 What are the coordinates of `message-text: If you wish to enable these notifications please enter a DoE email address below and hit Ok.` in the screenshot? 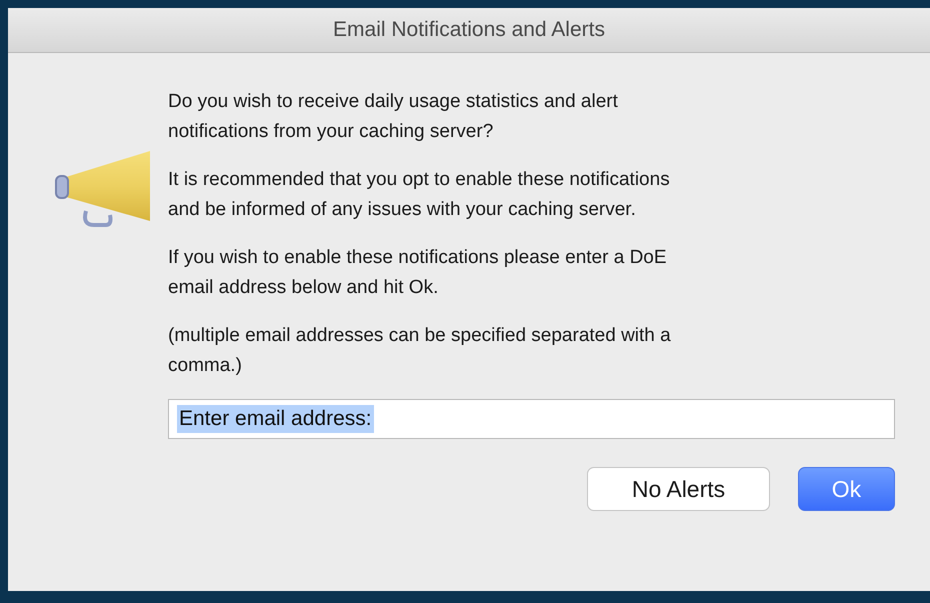 It's located at (418, 273).